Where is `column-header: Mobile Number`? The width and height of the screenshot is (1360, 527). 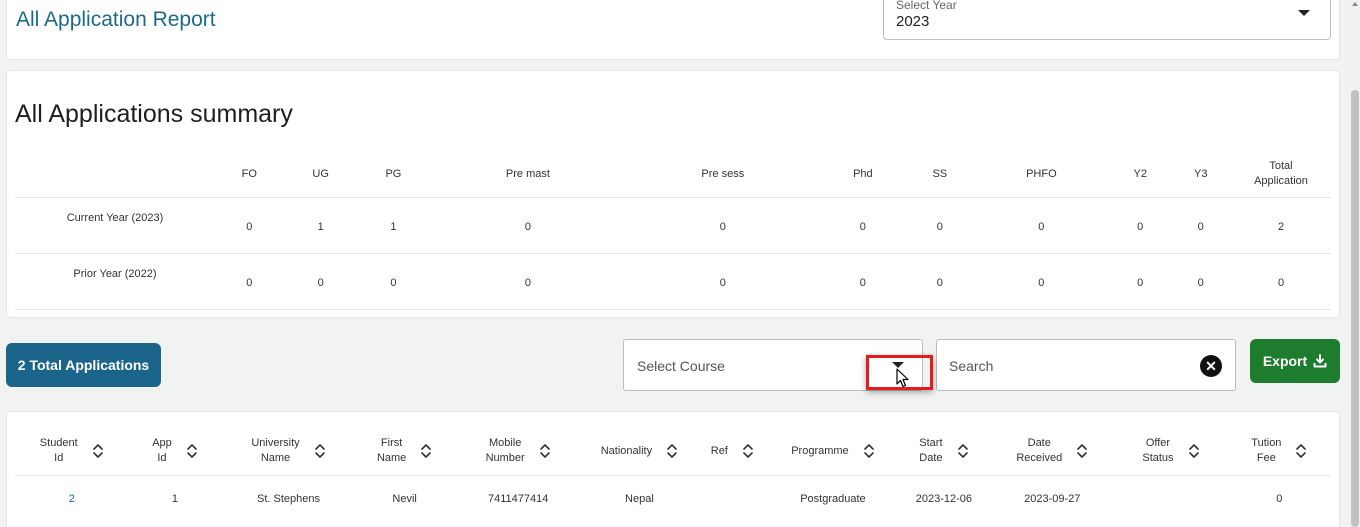
column-header: Mobile Number is located at coordinates (518, 451).